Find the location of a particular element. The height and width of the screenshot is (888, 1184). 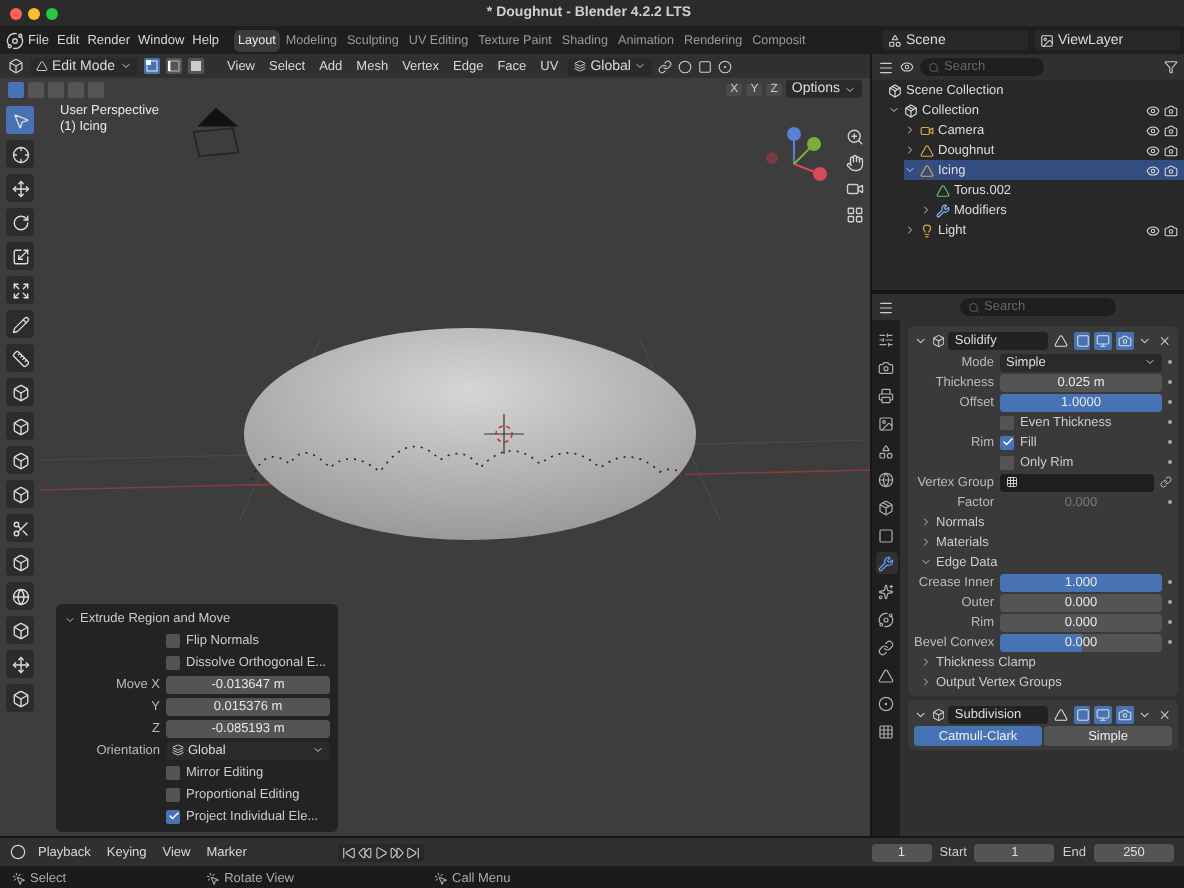

mouse-icon is located at coordinates (19, 878).